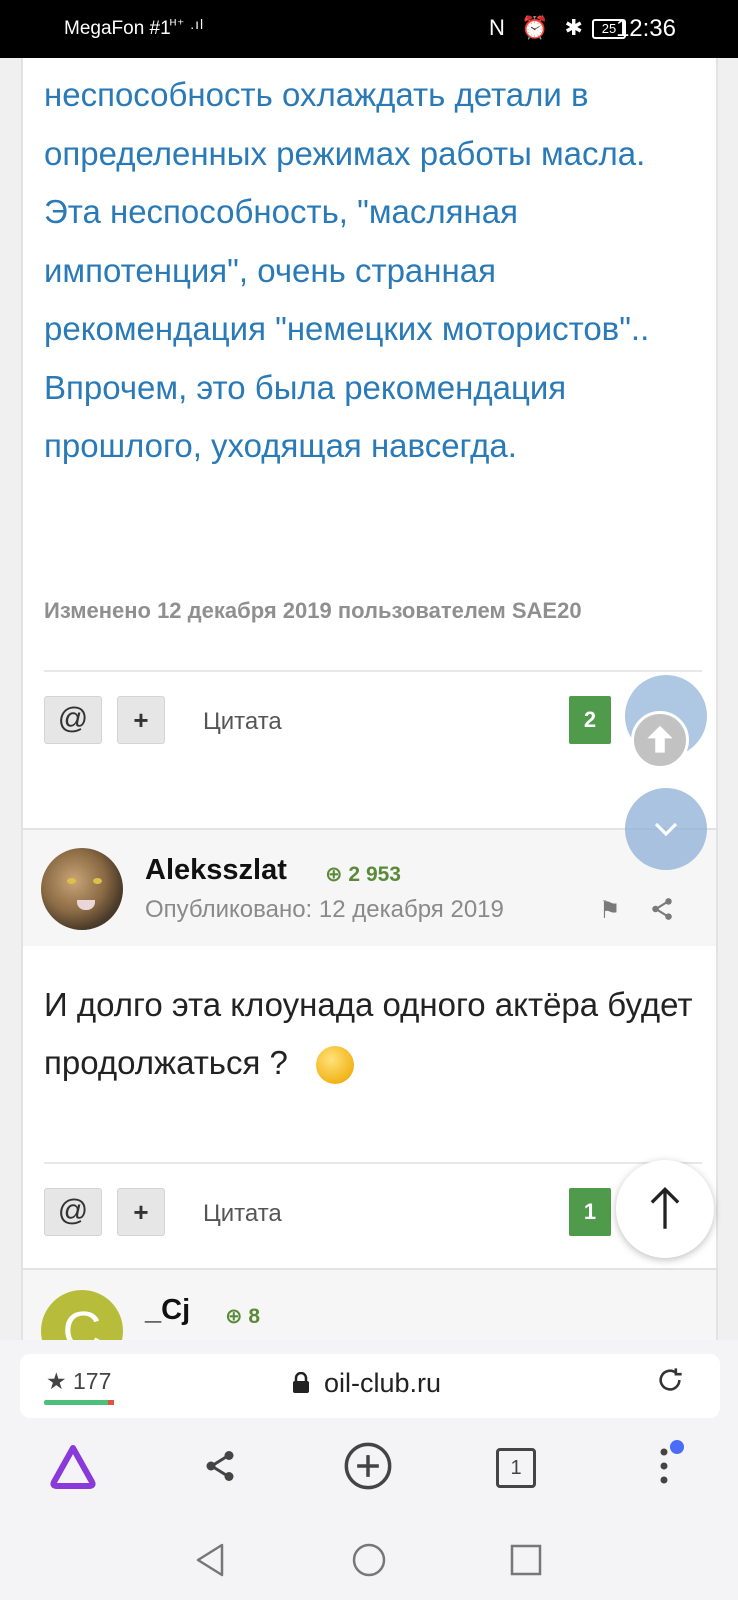 The height and width of the screenshot is (1600, 738). What do you see at coordinates (187, 24) in the screenshot?
I see `signal-icon: ᴴ⁺ .ıl` at bounding box center [187, 24].